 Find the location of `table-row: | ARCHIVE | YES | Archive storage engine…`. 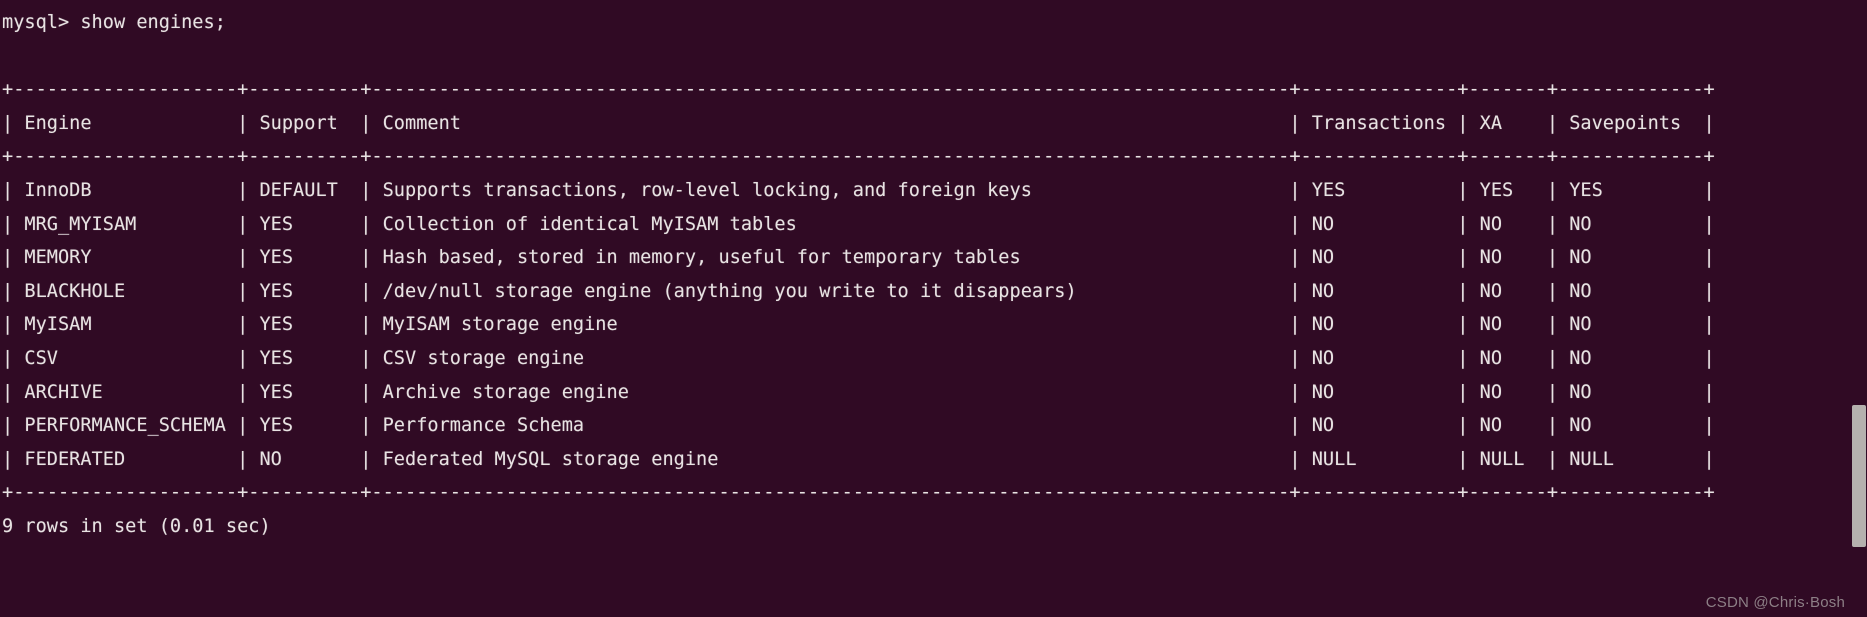

table-row: | ARCHIVE | YES | Archive storage engine… is located at coordinates (858, 392).